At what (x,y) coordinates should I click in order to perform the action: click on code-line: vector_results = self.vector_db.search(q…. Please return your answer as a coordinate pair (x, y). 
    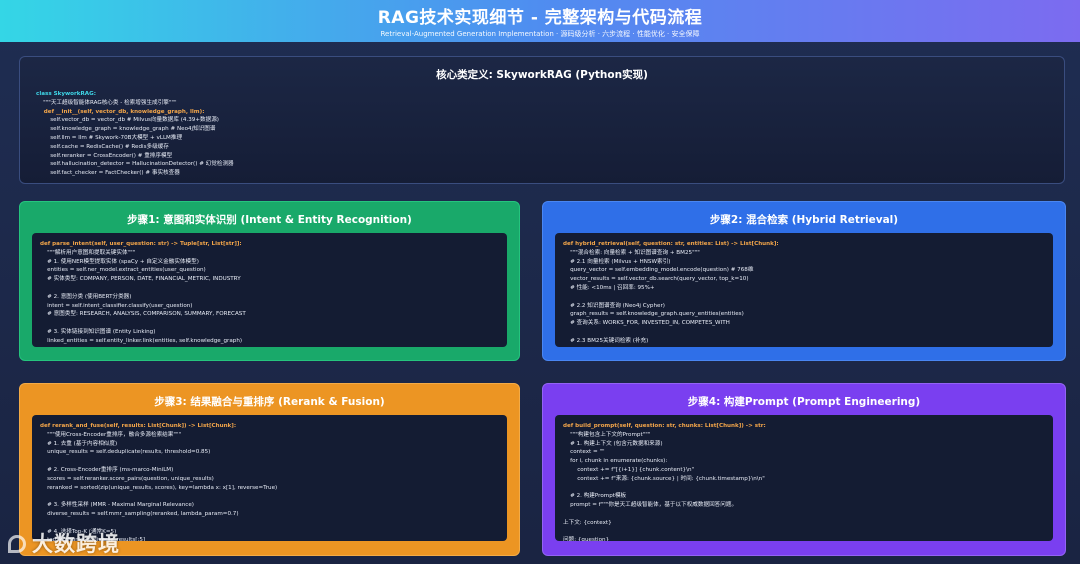
    Looking at the image, I should click on (656, 279).